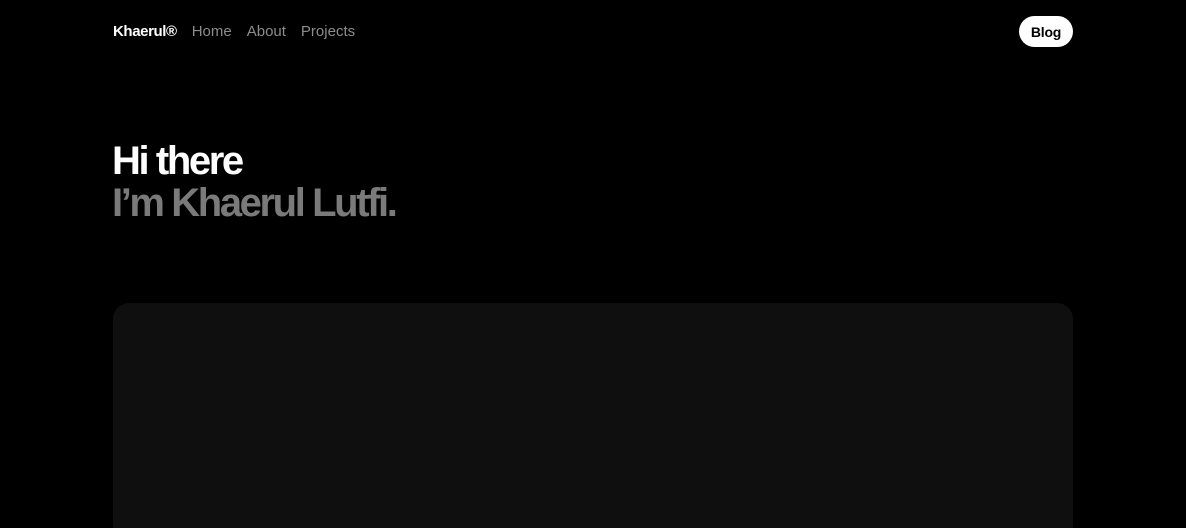  I want to click on hero-greeting: Hi there, so click(178, 161).